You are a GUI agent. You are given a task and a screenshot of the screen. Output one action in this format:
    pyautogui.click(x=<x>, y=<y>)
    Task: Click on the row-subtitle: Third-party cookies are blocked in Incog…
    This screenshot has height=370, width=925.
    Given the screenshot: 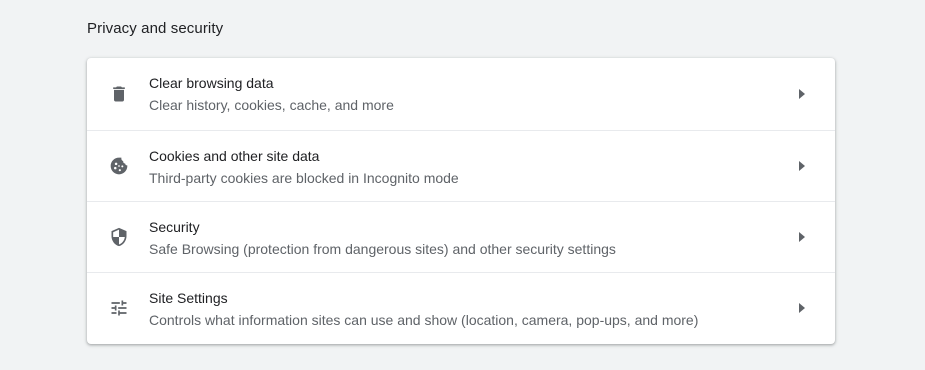 What is the action you would take?
    pyautogui.click(x=304, y=178)
    